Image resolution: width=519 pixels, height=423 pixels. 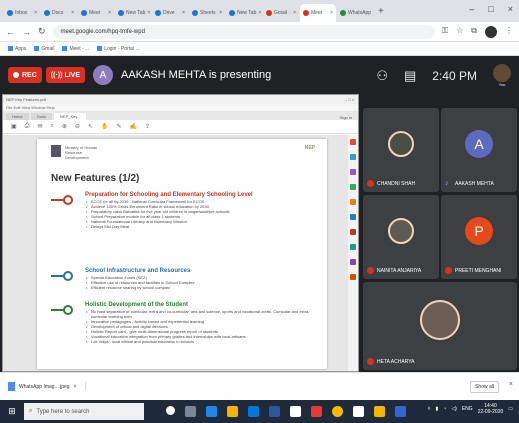 What do you see at coordinates (491, 31) in the screenshot?
I see `profile-avatar` at bounding box center [491, 31].